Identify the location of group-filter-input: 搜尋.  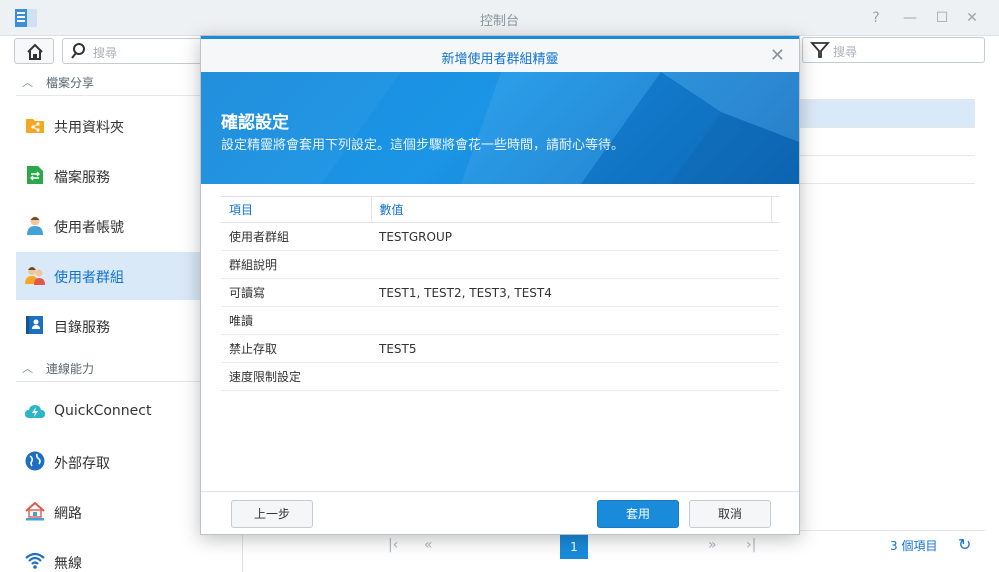
(893, 50).